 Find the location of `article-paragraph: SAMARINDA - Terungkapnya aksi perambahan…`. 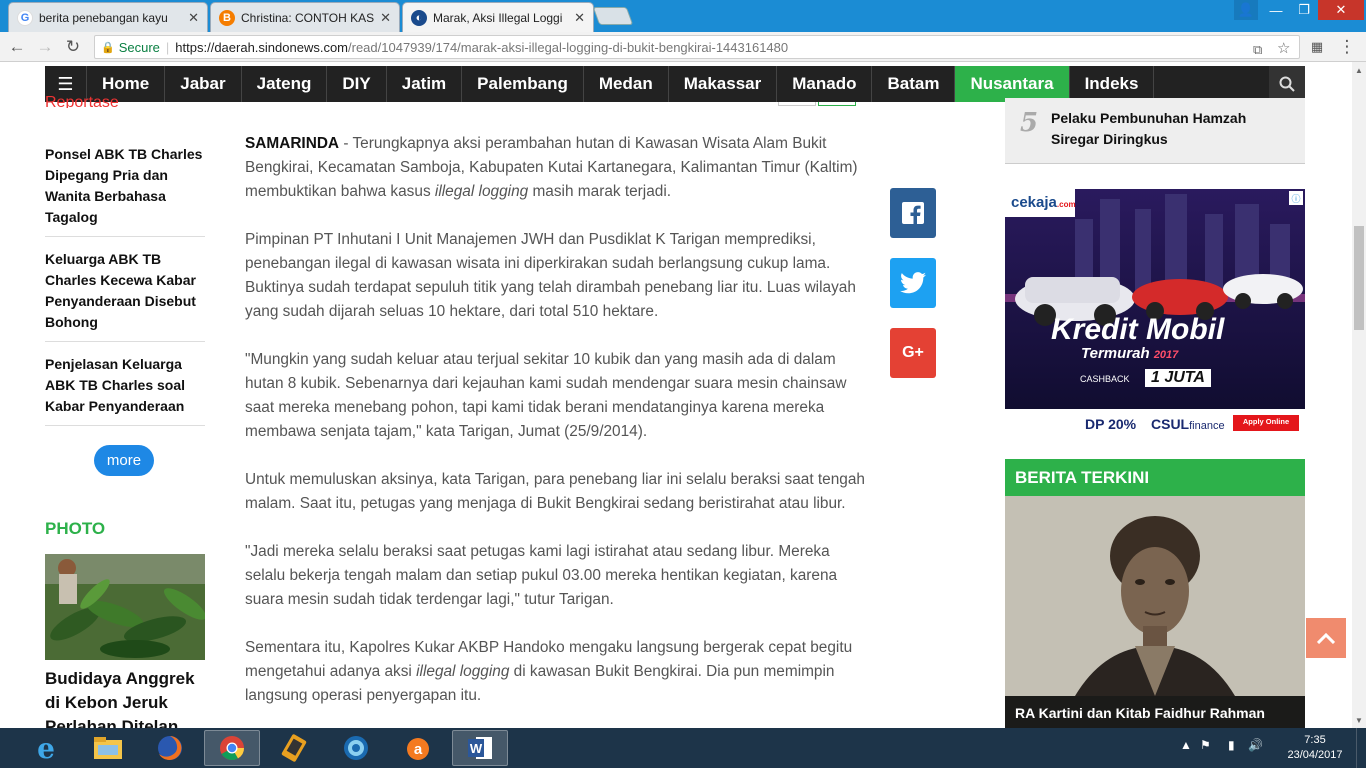

article-paragraph: SAMARINDA - Terungkapnya aksi perambahan… is located at coordinates (555, 168).